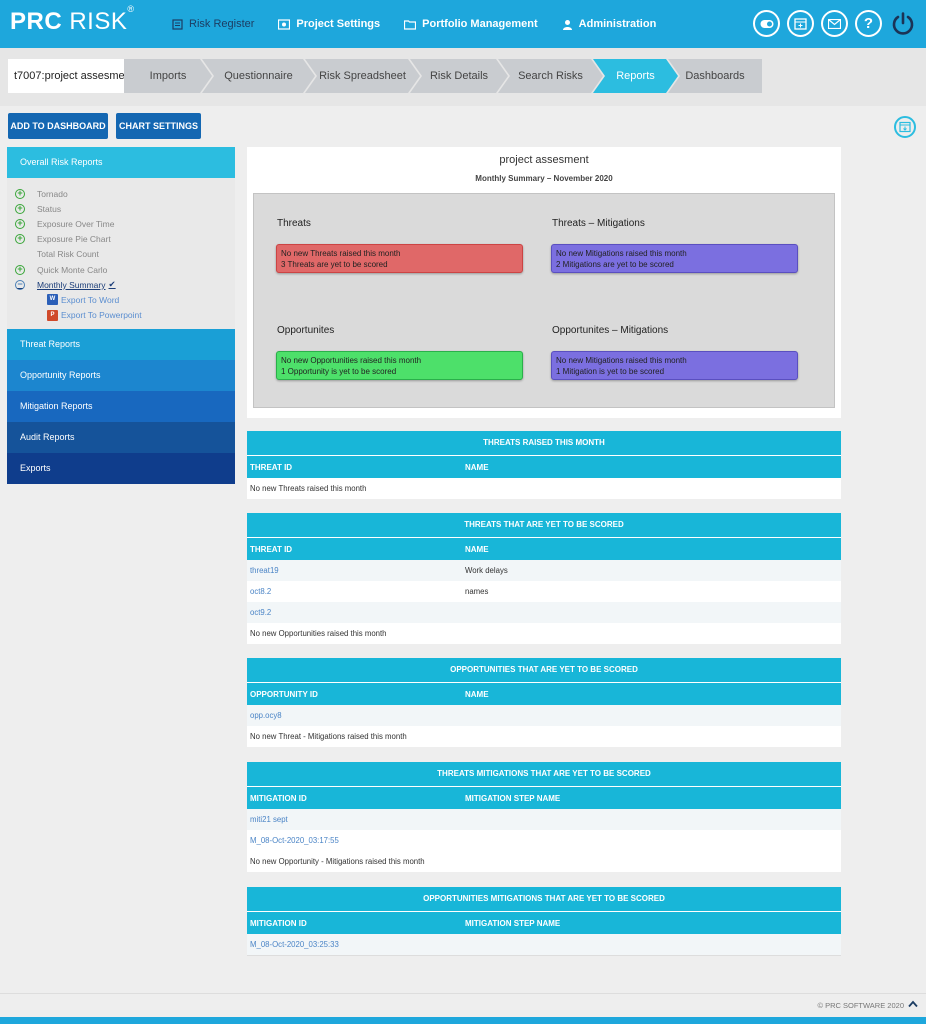 The height and width of the screenshot is (1024, 926). Describe the element at coordinates (121, 468) in the screenshot. I see `sidebar-category-exports: Exports` at that location.